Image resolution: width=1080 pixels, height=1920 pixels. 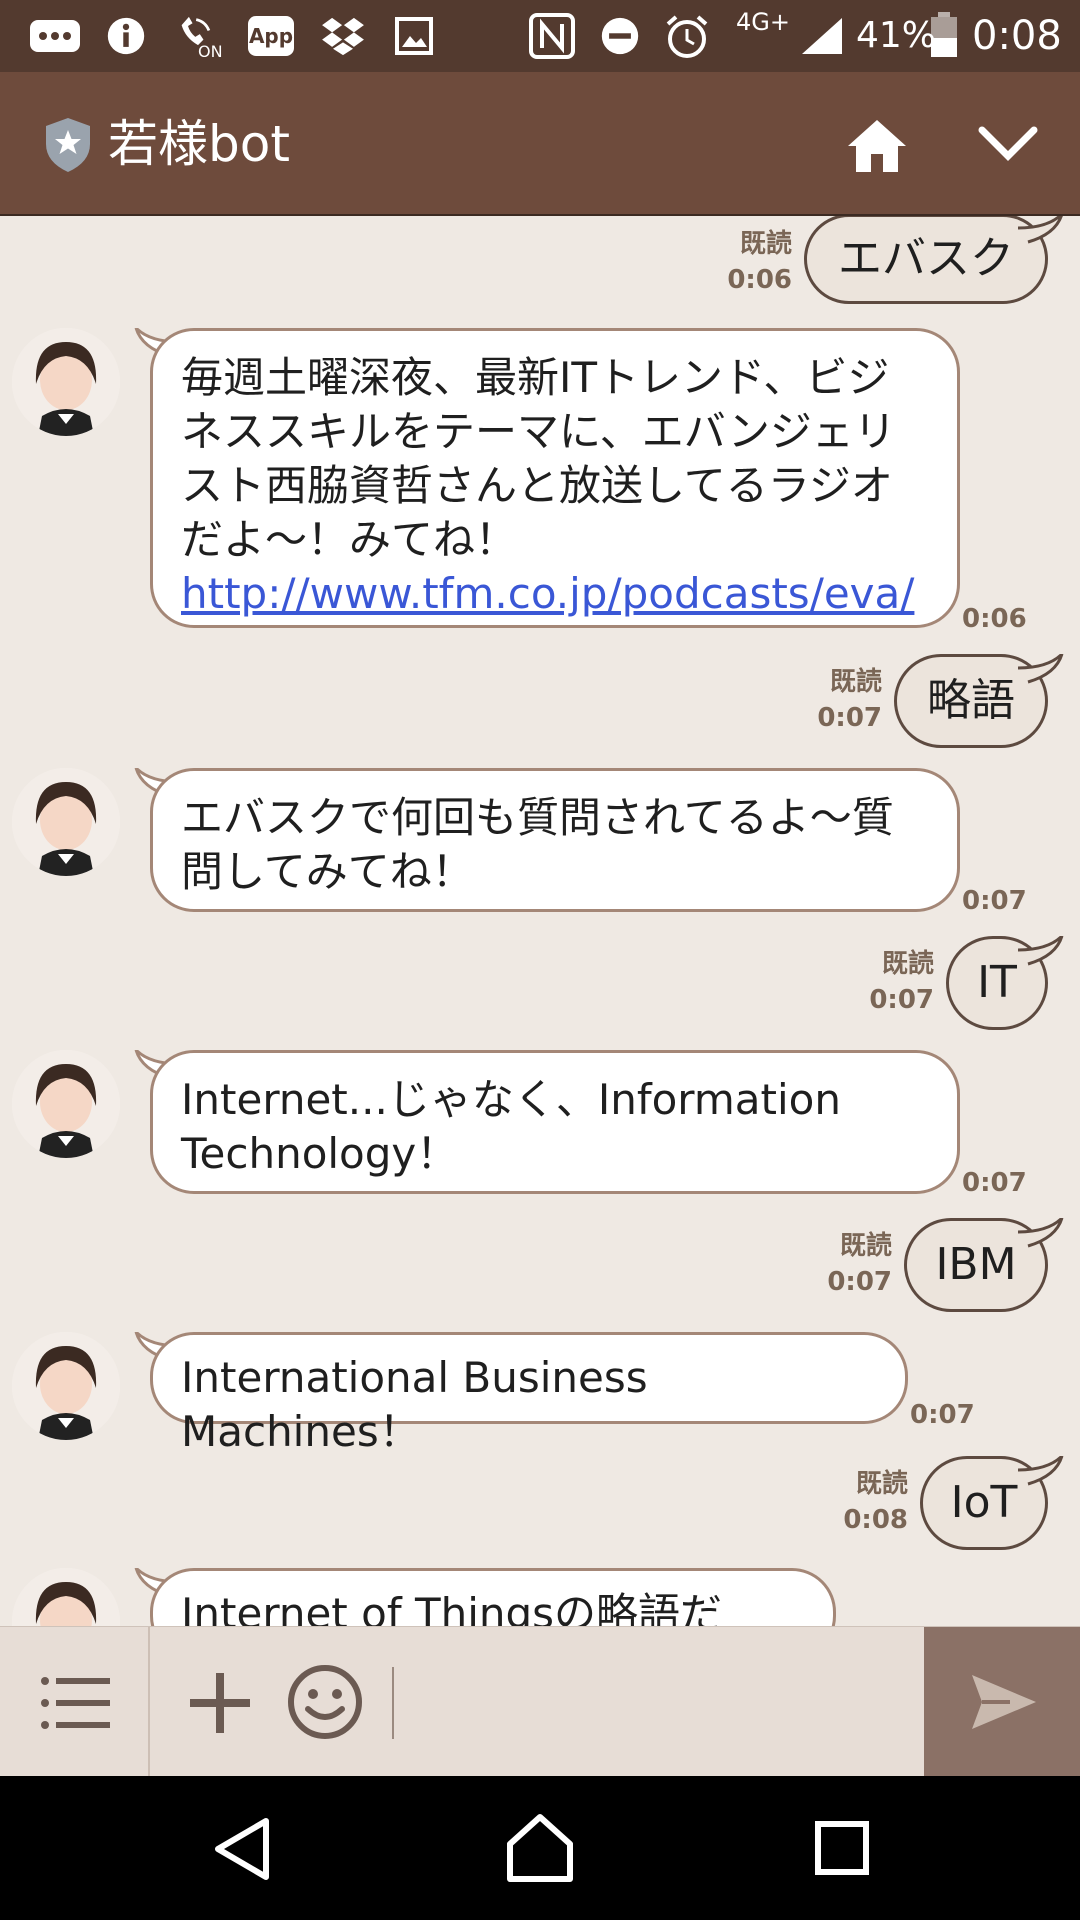 I want to click on incoming-message: エバスクで何回も質問されてるよ～質問してみてね！, so click(x=555, y=840).